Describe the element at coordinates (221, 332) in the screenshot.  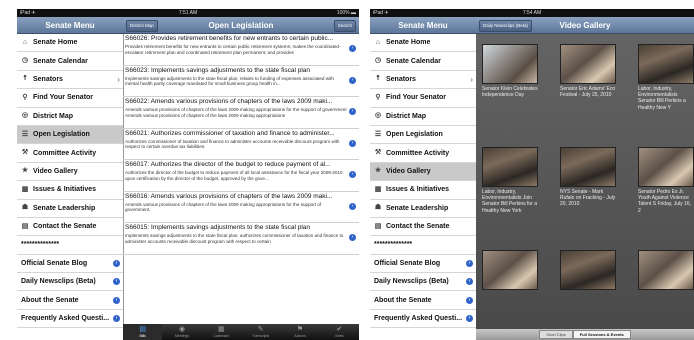
I see `tab-calendars: ▦ Calendars` at that location.